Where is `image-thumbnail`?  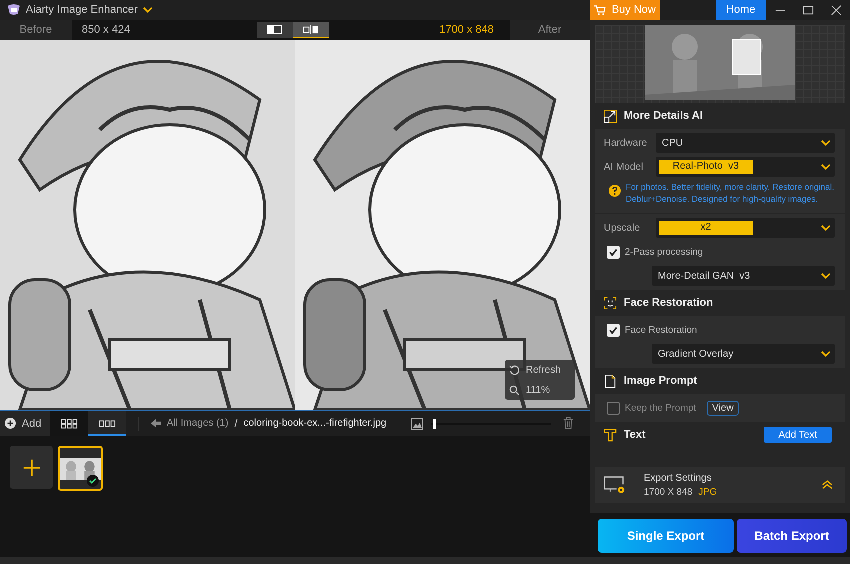
image-thumbnail is located at coordinates (80, 468).